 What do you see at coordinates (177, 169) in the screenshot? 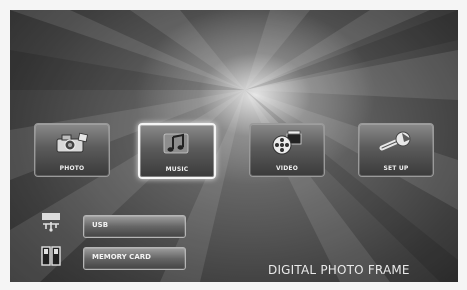
I see `music-tile-label: MUSIC` at bounding box center [177, 169].